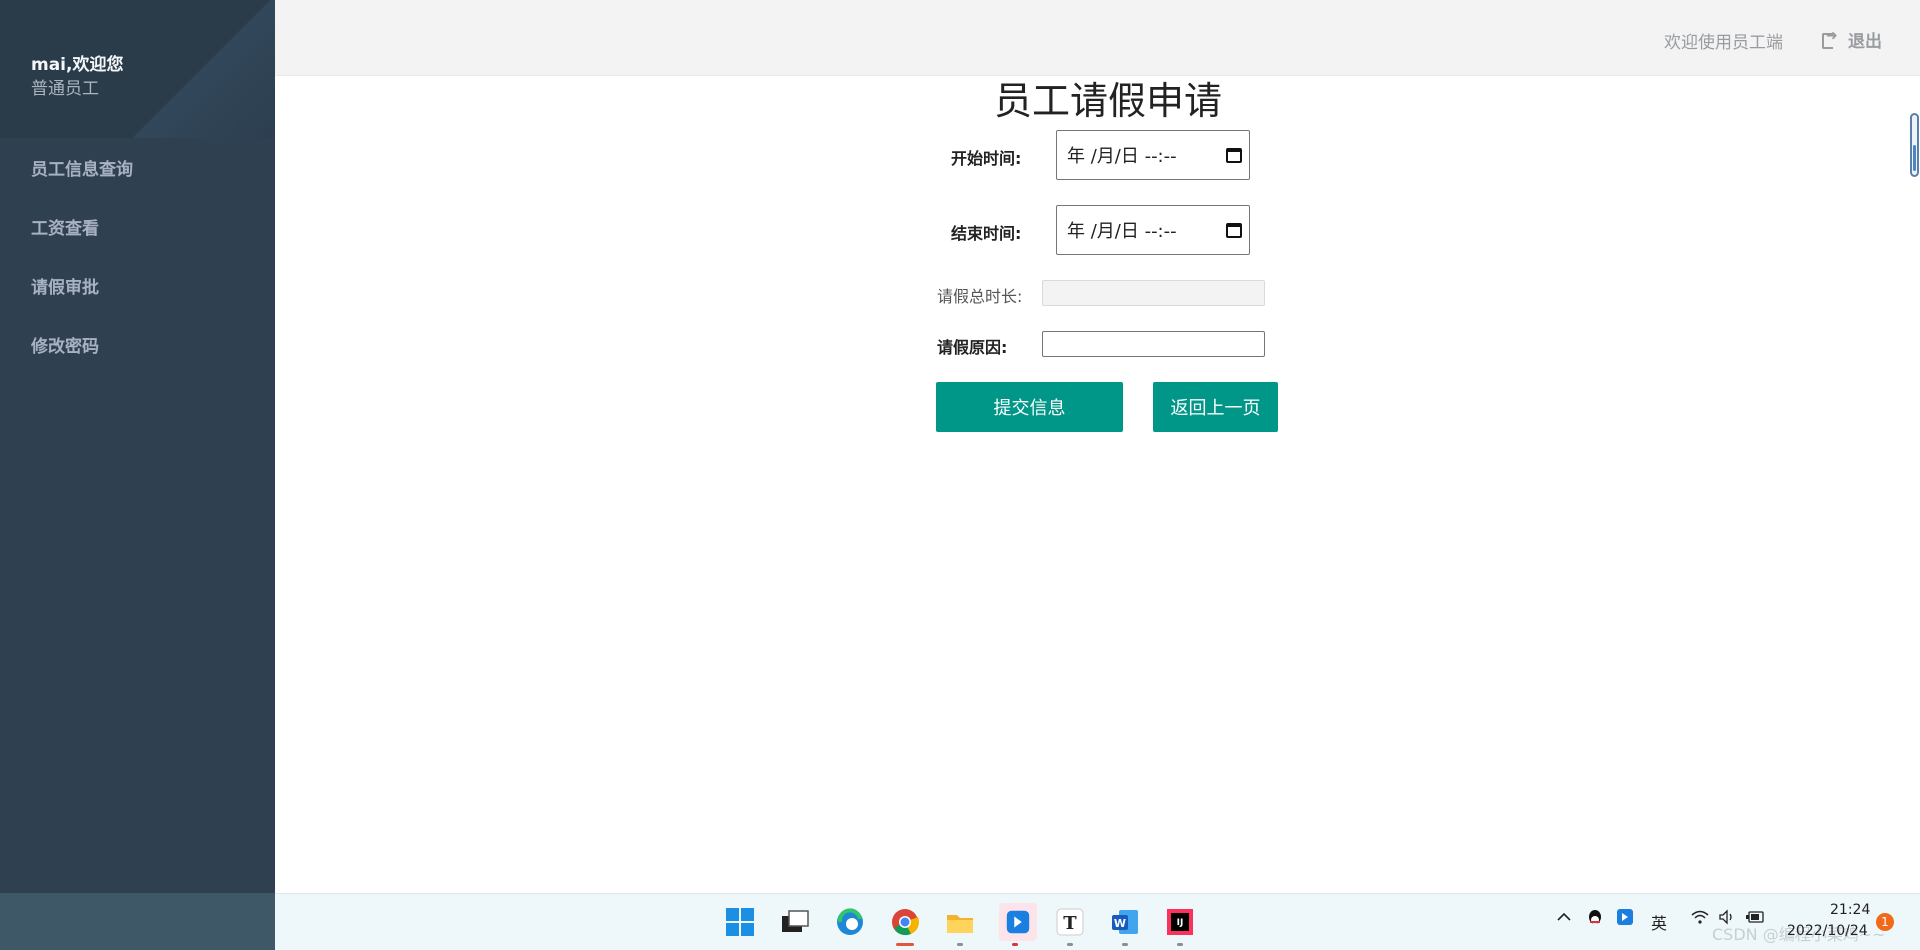  I want to click on taskbar, so click(1097, 921).